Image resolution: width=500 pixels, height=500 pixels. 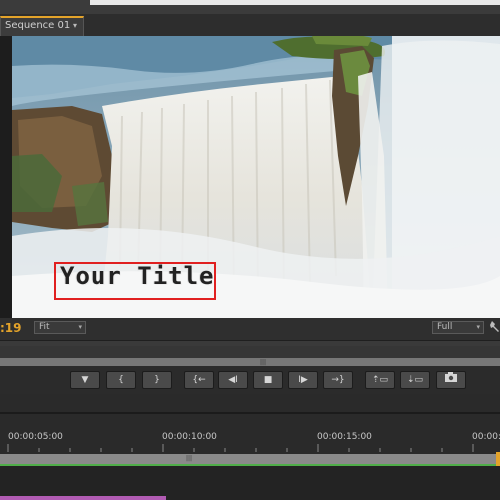 I want to click on mark-out-button: }, so click(x=157, y=380).